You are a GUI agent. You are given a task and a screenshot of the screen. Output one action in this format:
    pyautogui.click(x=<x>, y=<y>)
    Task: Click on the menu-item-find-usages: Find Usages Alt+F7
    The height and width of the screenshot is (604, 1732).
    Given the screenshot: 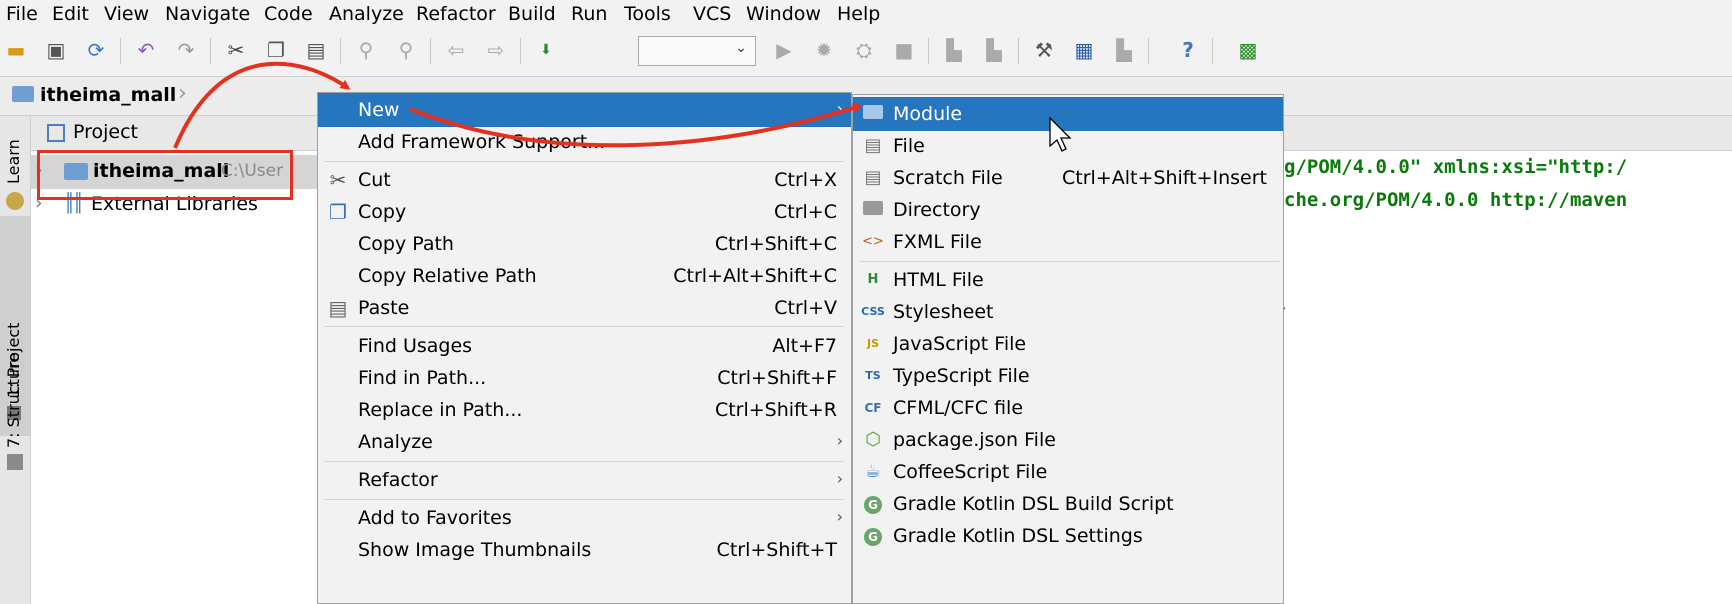 What is the action you would take?
    pyautogui.click(x=584, y=346)
    